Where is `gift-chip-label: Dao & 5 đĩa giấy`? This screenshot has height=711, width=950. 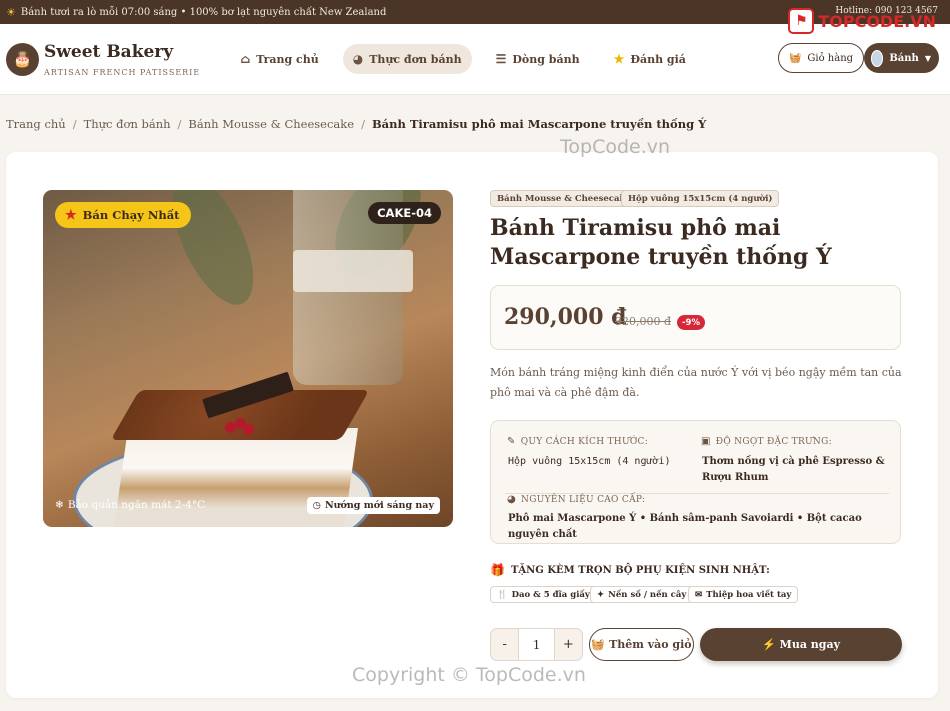
gift-chip-label: Dao & 5 đĩa giấy is located at coordinates (550, 594).